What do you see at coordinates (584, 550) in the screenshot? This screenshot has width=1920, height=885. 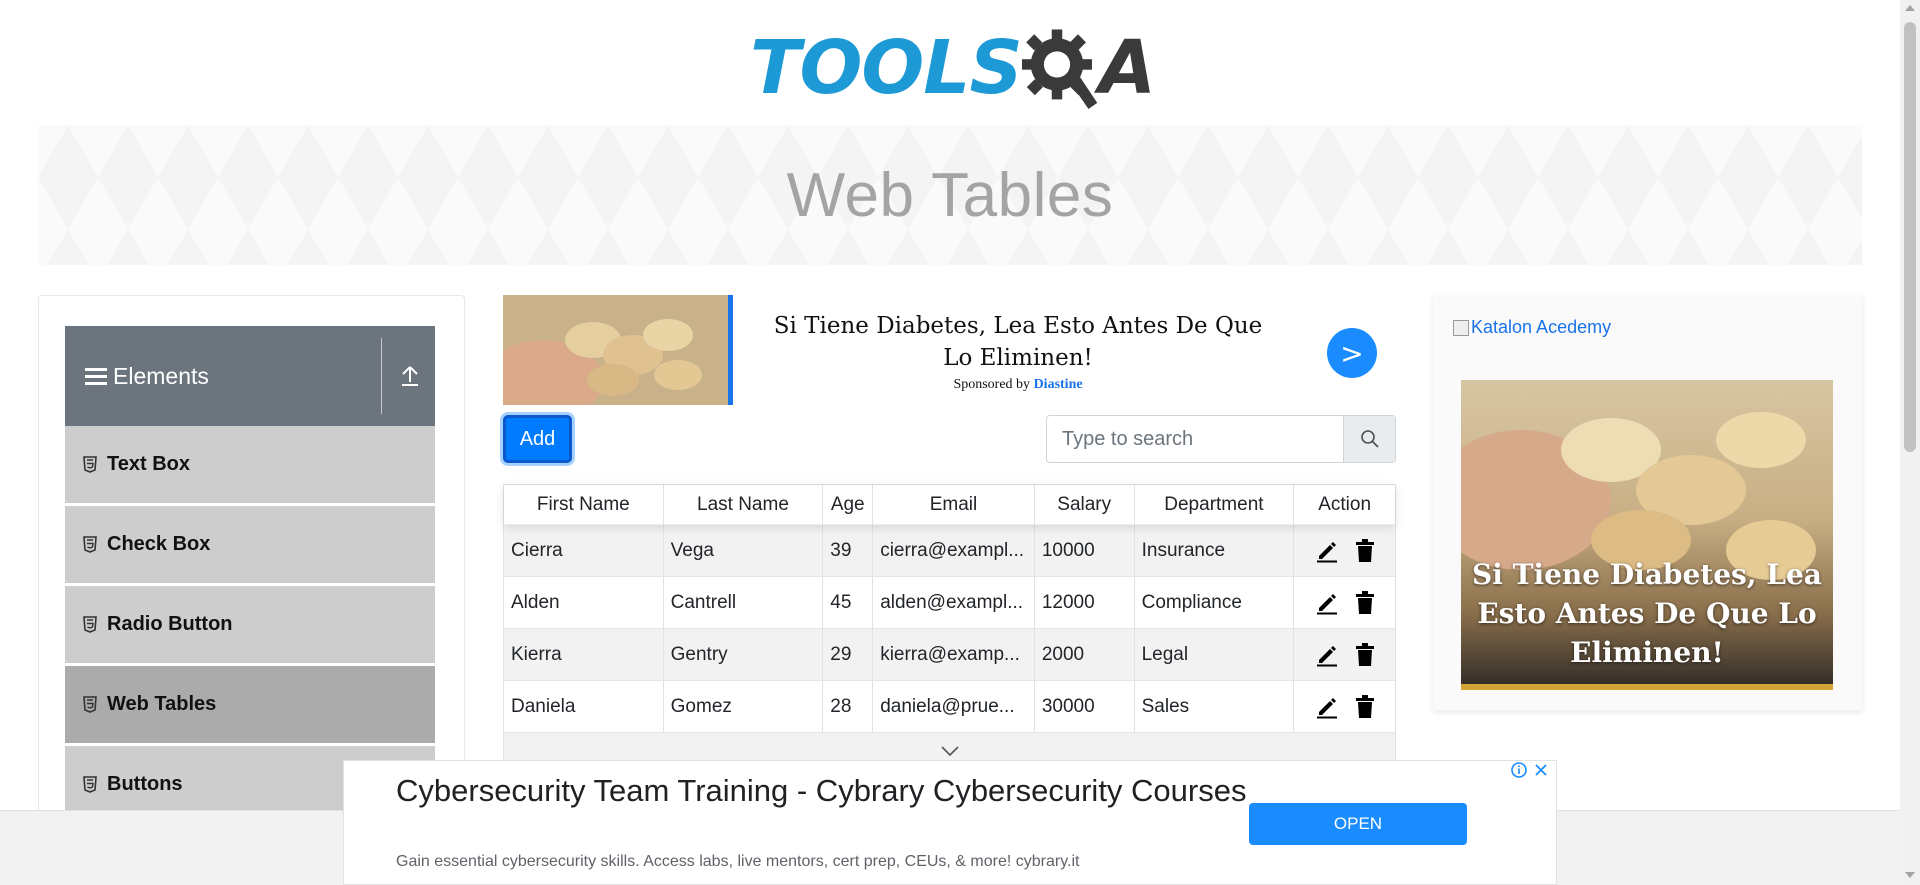 I see `cell-first-name: Cierra` at bounding box center [584, 550].